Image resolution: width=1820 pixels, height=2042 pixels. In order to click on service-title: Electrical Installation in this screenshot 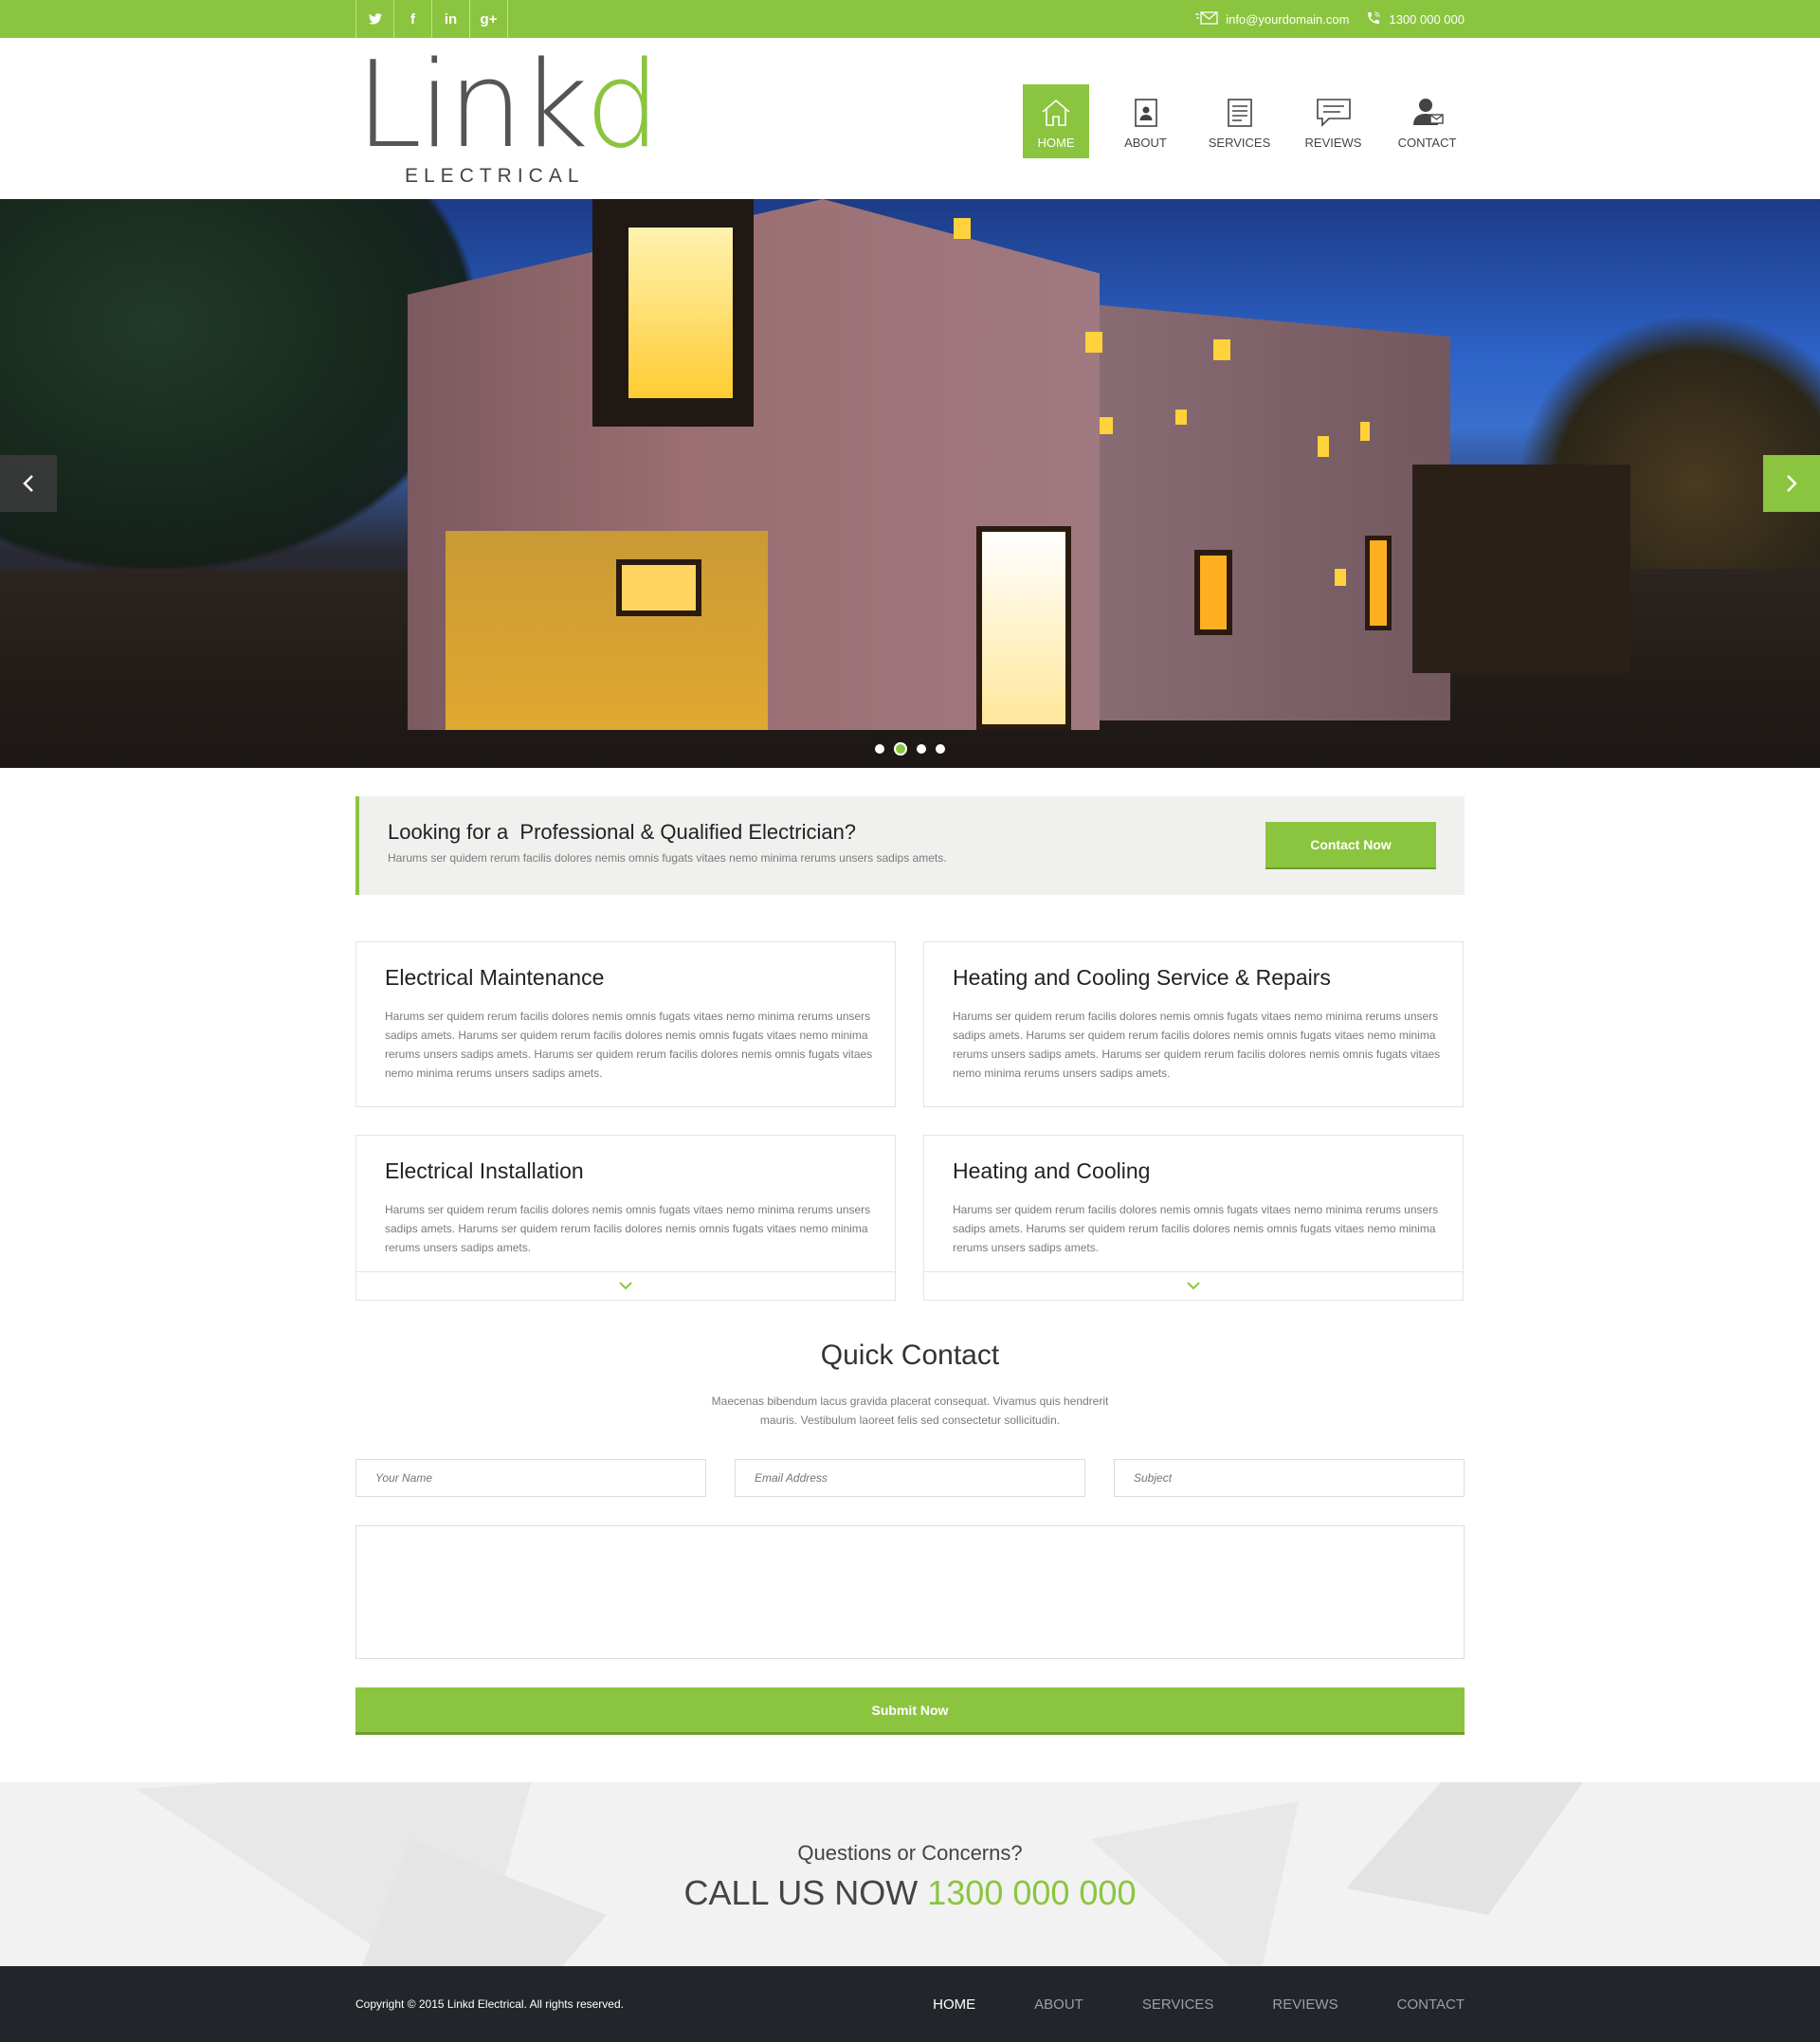, I will do `click(484, 1170)`.